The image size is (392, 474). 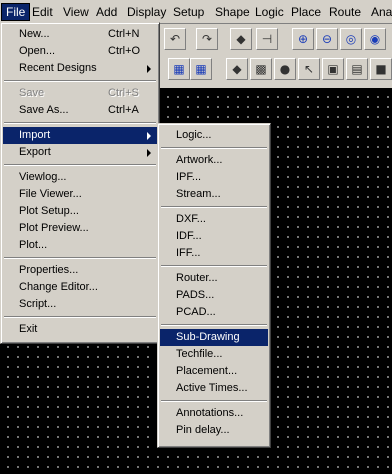 I want to click on zoom-fit-icon: ◎, so click(x=351, y=39).